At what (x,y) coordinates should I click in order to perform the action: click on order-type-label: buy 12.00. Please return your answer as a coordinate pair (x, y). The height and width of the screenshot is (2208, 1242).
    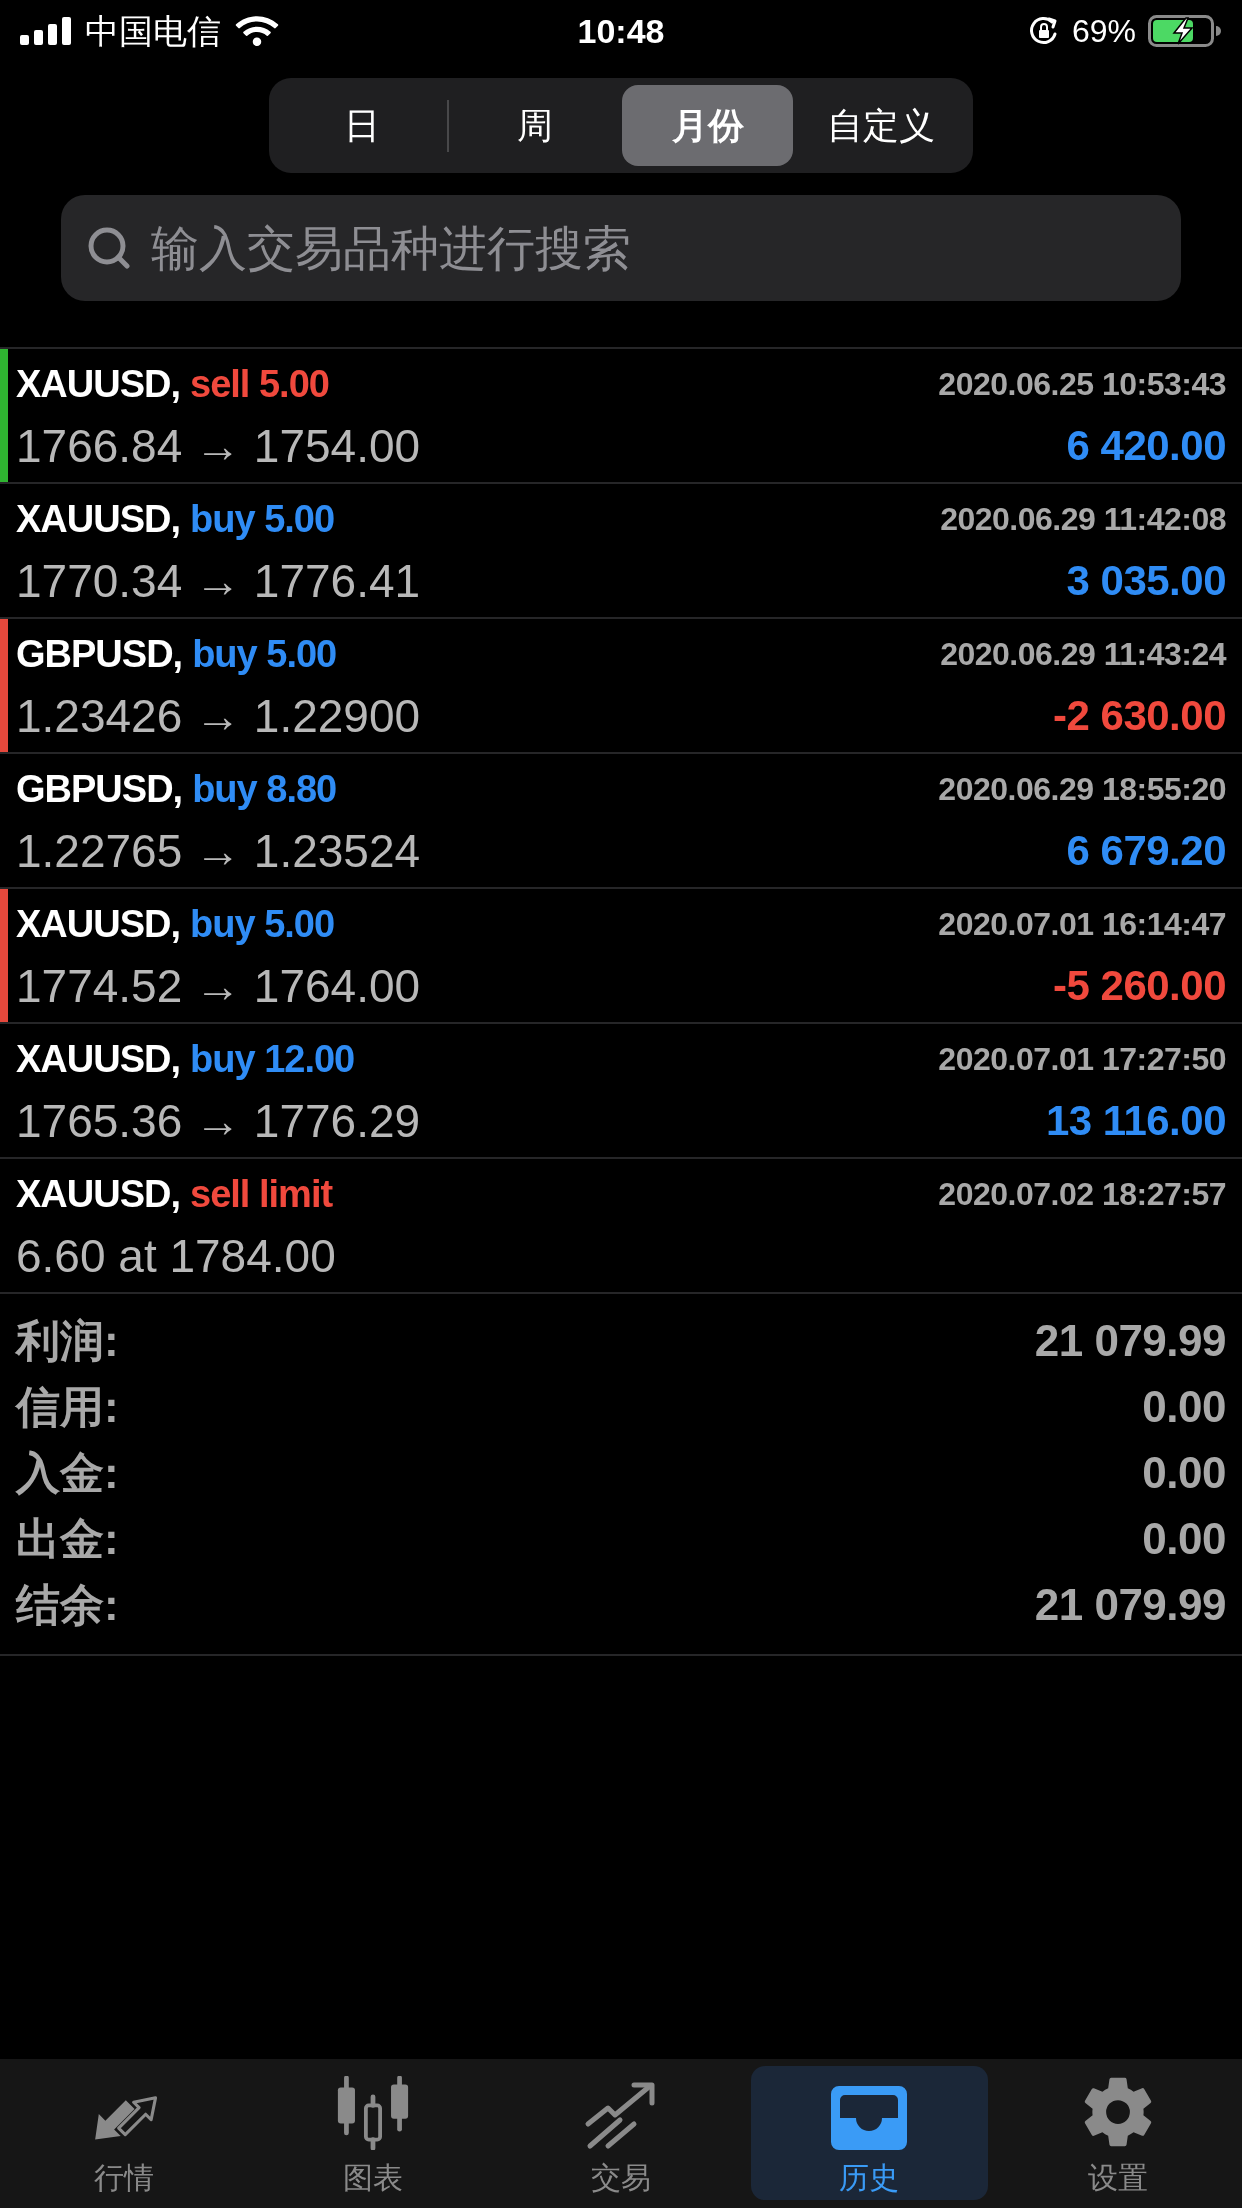
    Looking at the image, I should click on (272, 1059).